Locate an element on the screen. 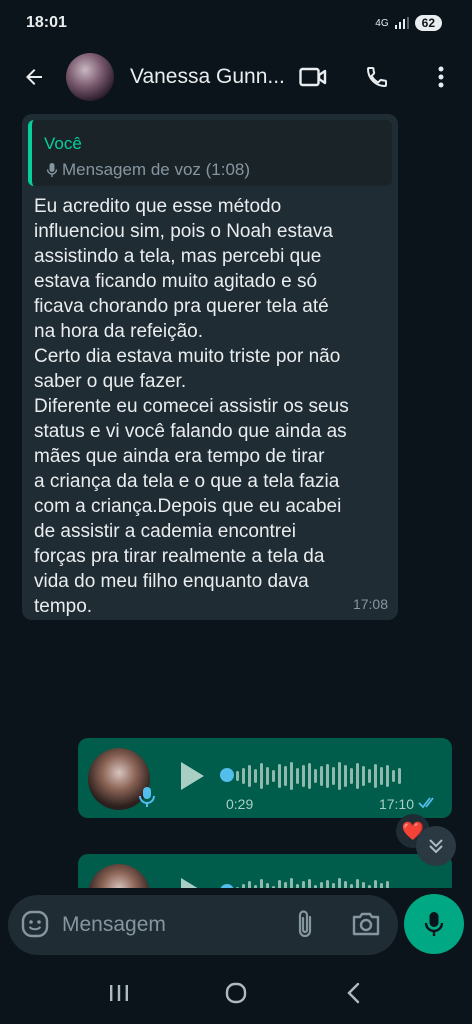 This screenshot has height=1024, width=472. message-time: 17:08 is located at coordinates (370, 604).